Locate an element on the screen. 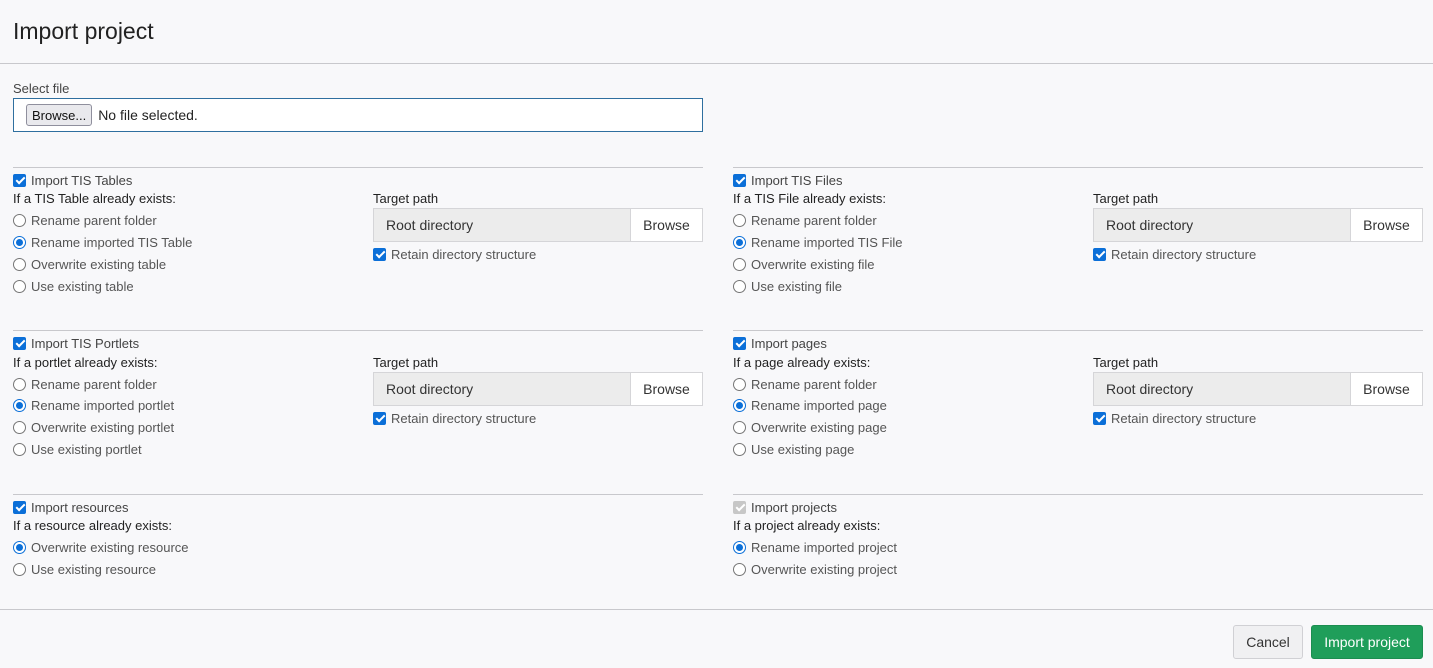 This screenshot has height=668, width=1433. section-divider-tables is located at coordinates (358, 167).